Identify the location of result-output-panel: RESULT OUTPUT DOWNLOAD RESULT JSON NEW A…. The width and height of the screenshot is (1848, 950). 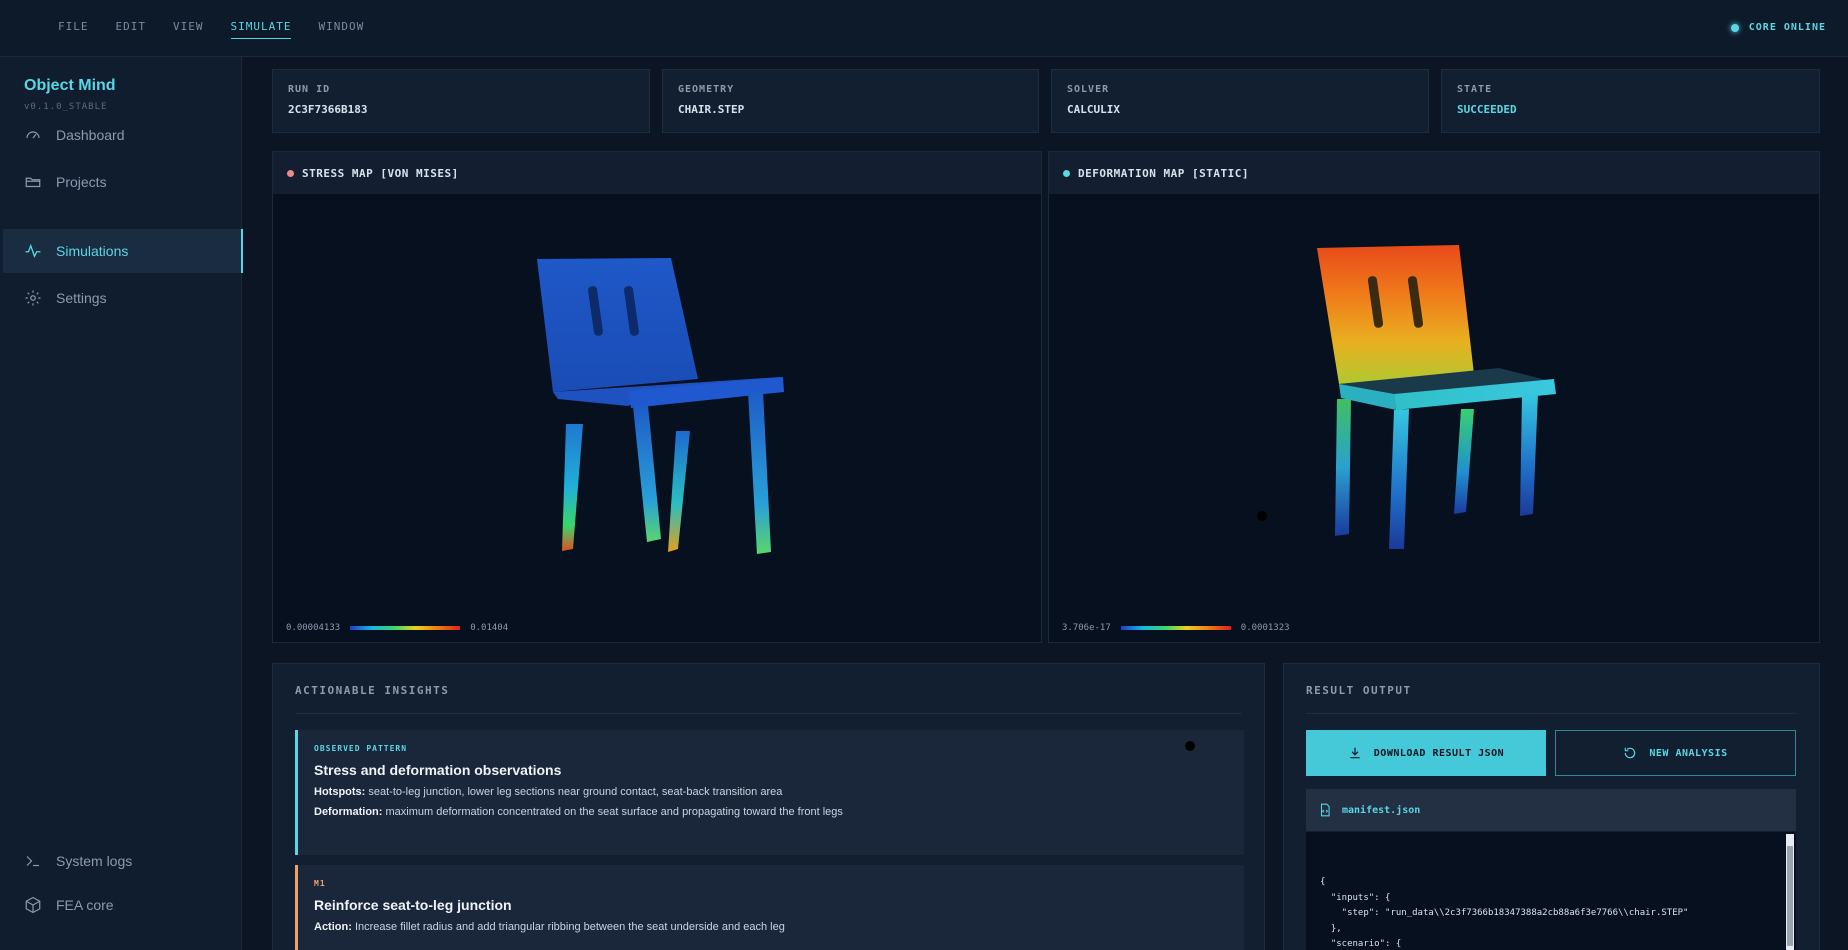
(1551, 806).